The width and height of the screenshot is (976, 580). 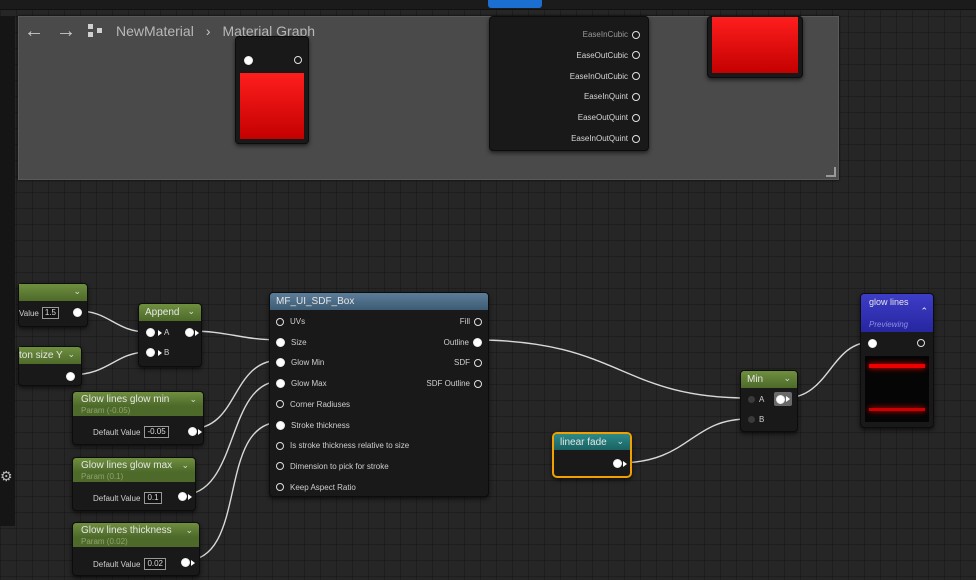 What do you see at coordinates (167, 352) in the screenshot?
I see `pin-label: B` at bounding box center [167, 352].